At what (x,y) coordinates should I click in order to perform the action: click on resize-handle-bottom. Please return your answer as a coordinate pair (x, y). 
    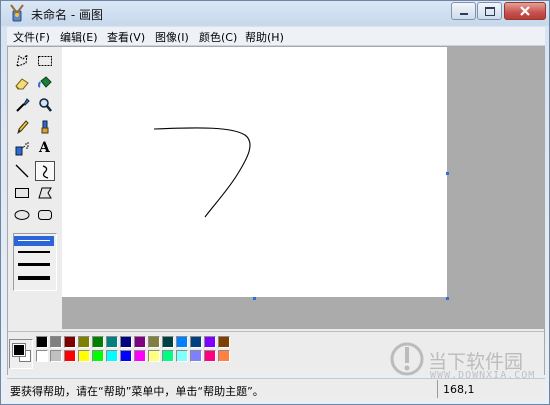
    Looking at the image, I should click on (254, 298).